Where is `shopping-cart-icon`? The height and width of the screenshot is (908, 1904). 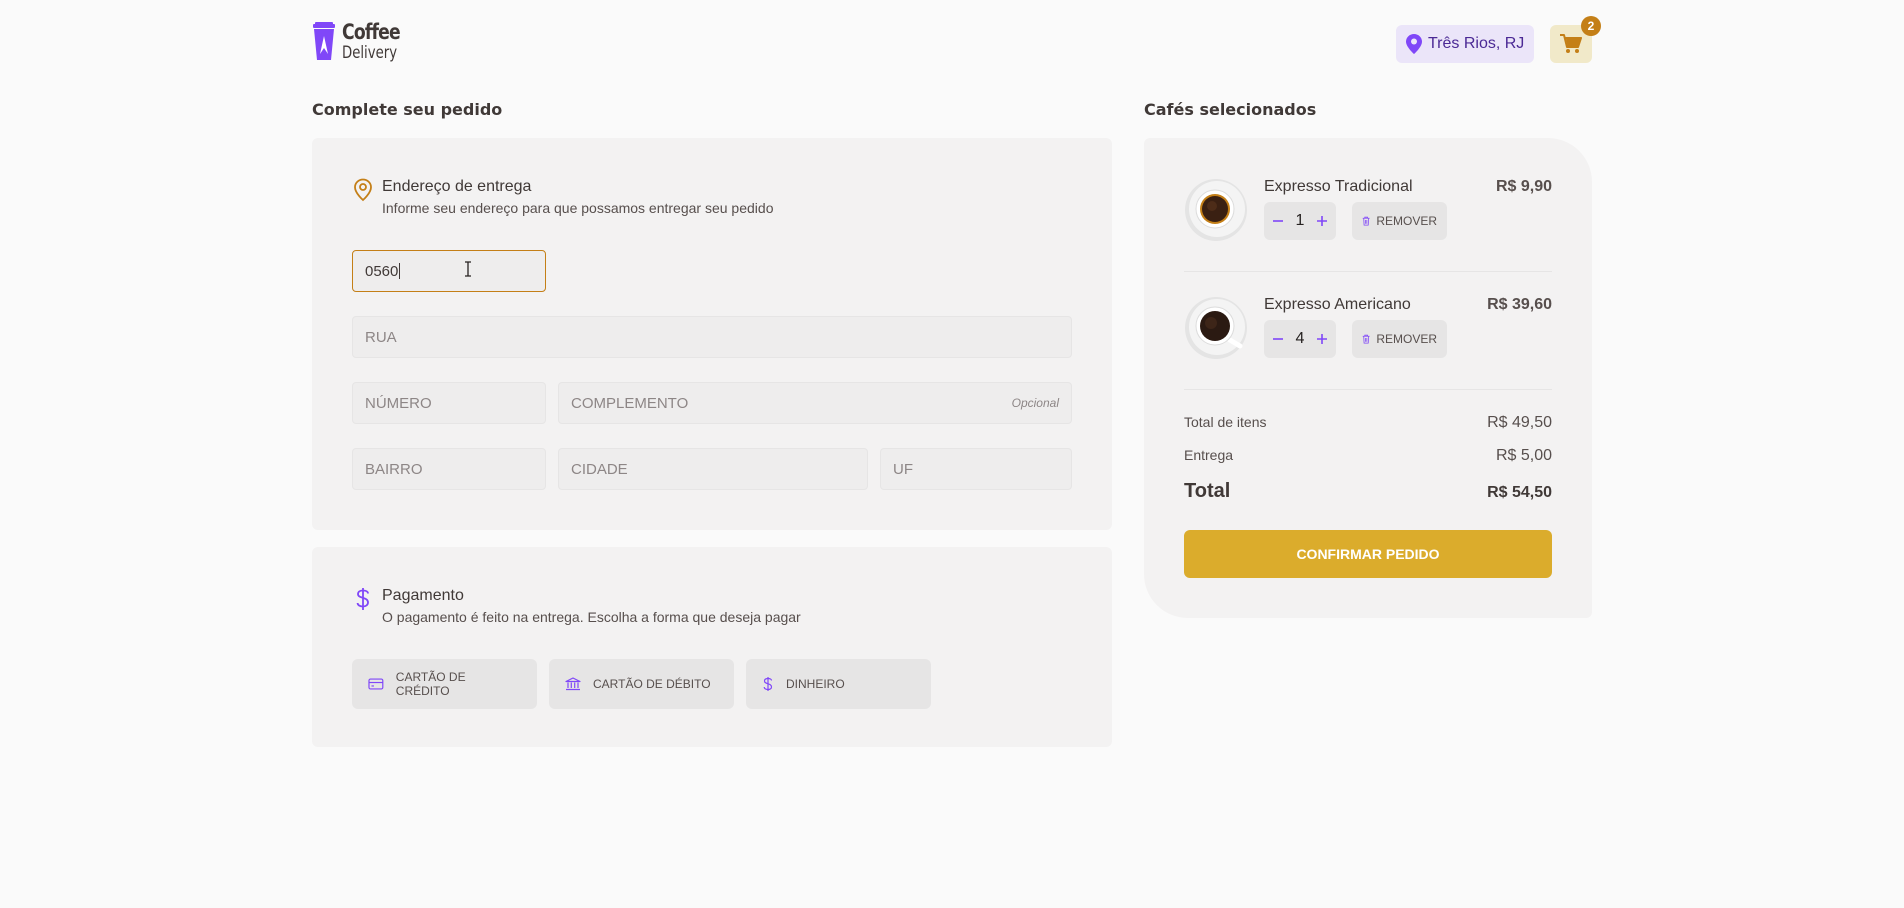 shopping-cart-icon is located at coordinates (1571, 43).